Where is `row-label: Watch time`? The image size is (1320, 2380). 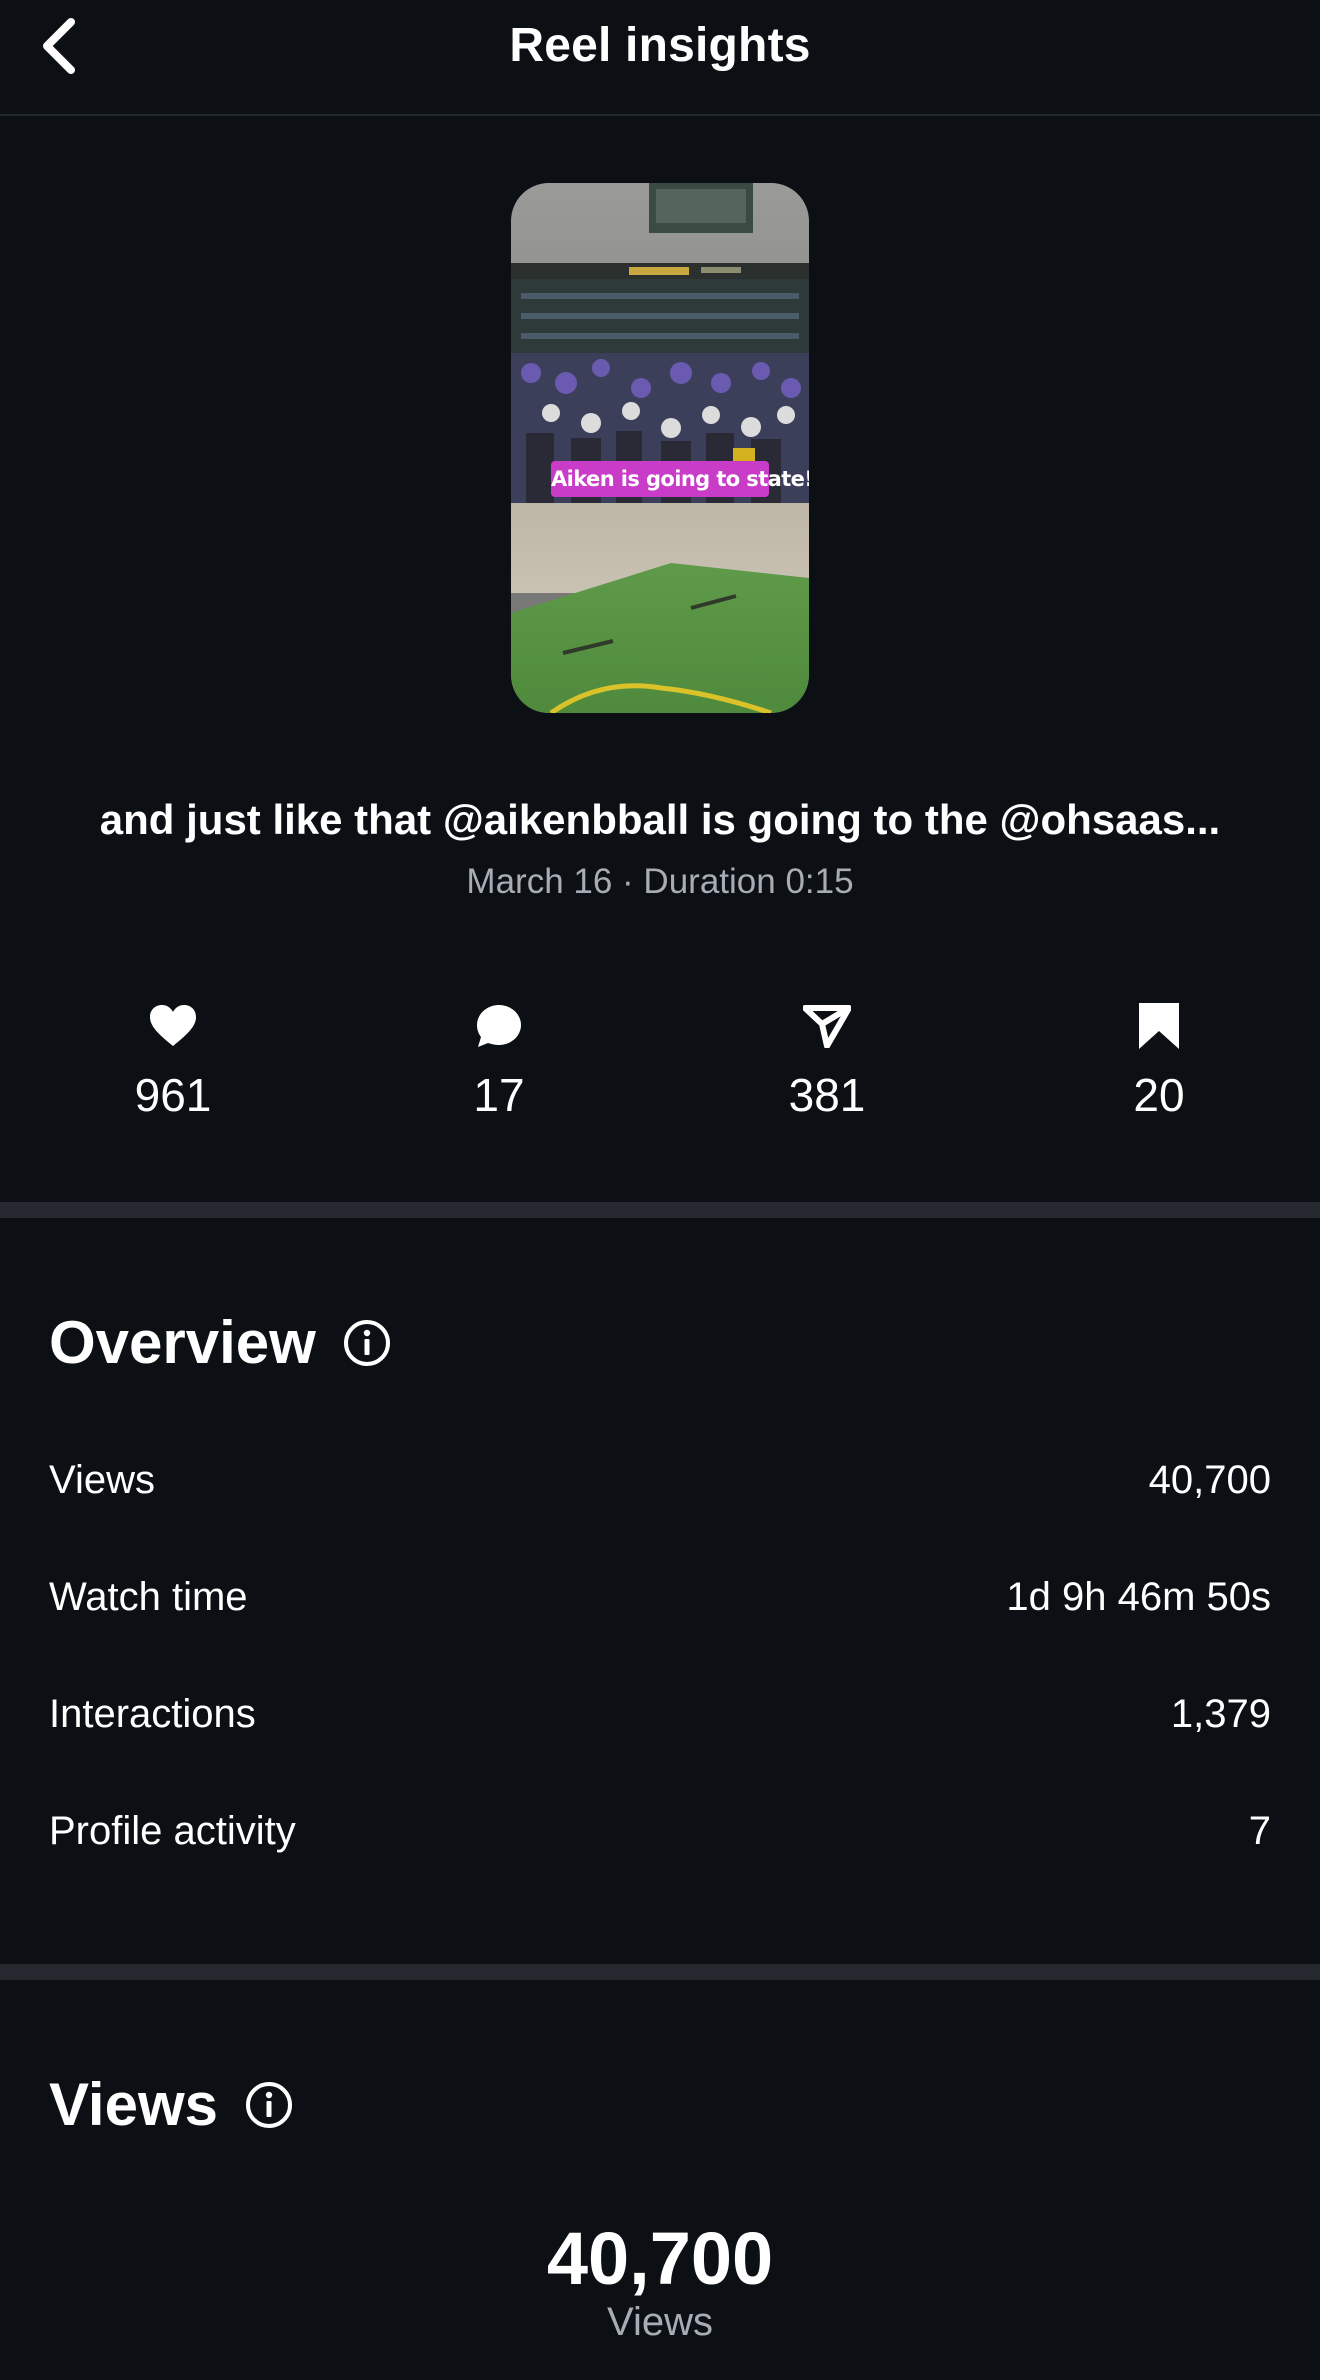 row-label: Watch time is located at coordinates (148, 1597).